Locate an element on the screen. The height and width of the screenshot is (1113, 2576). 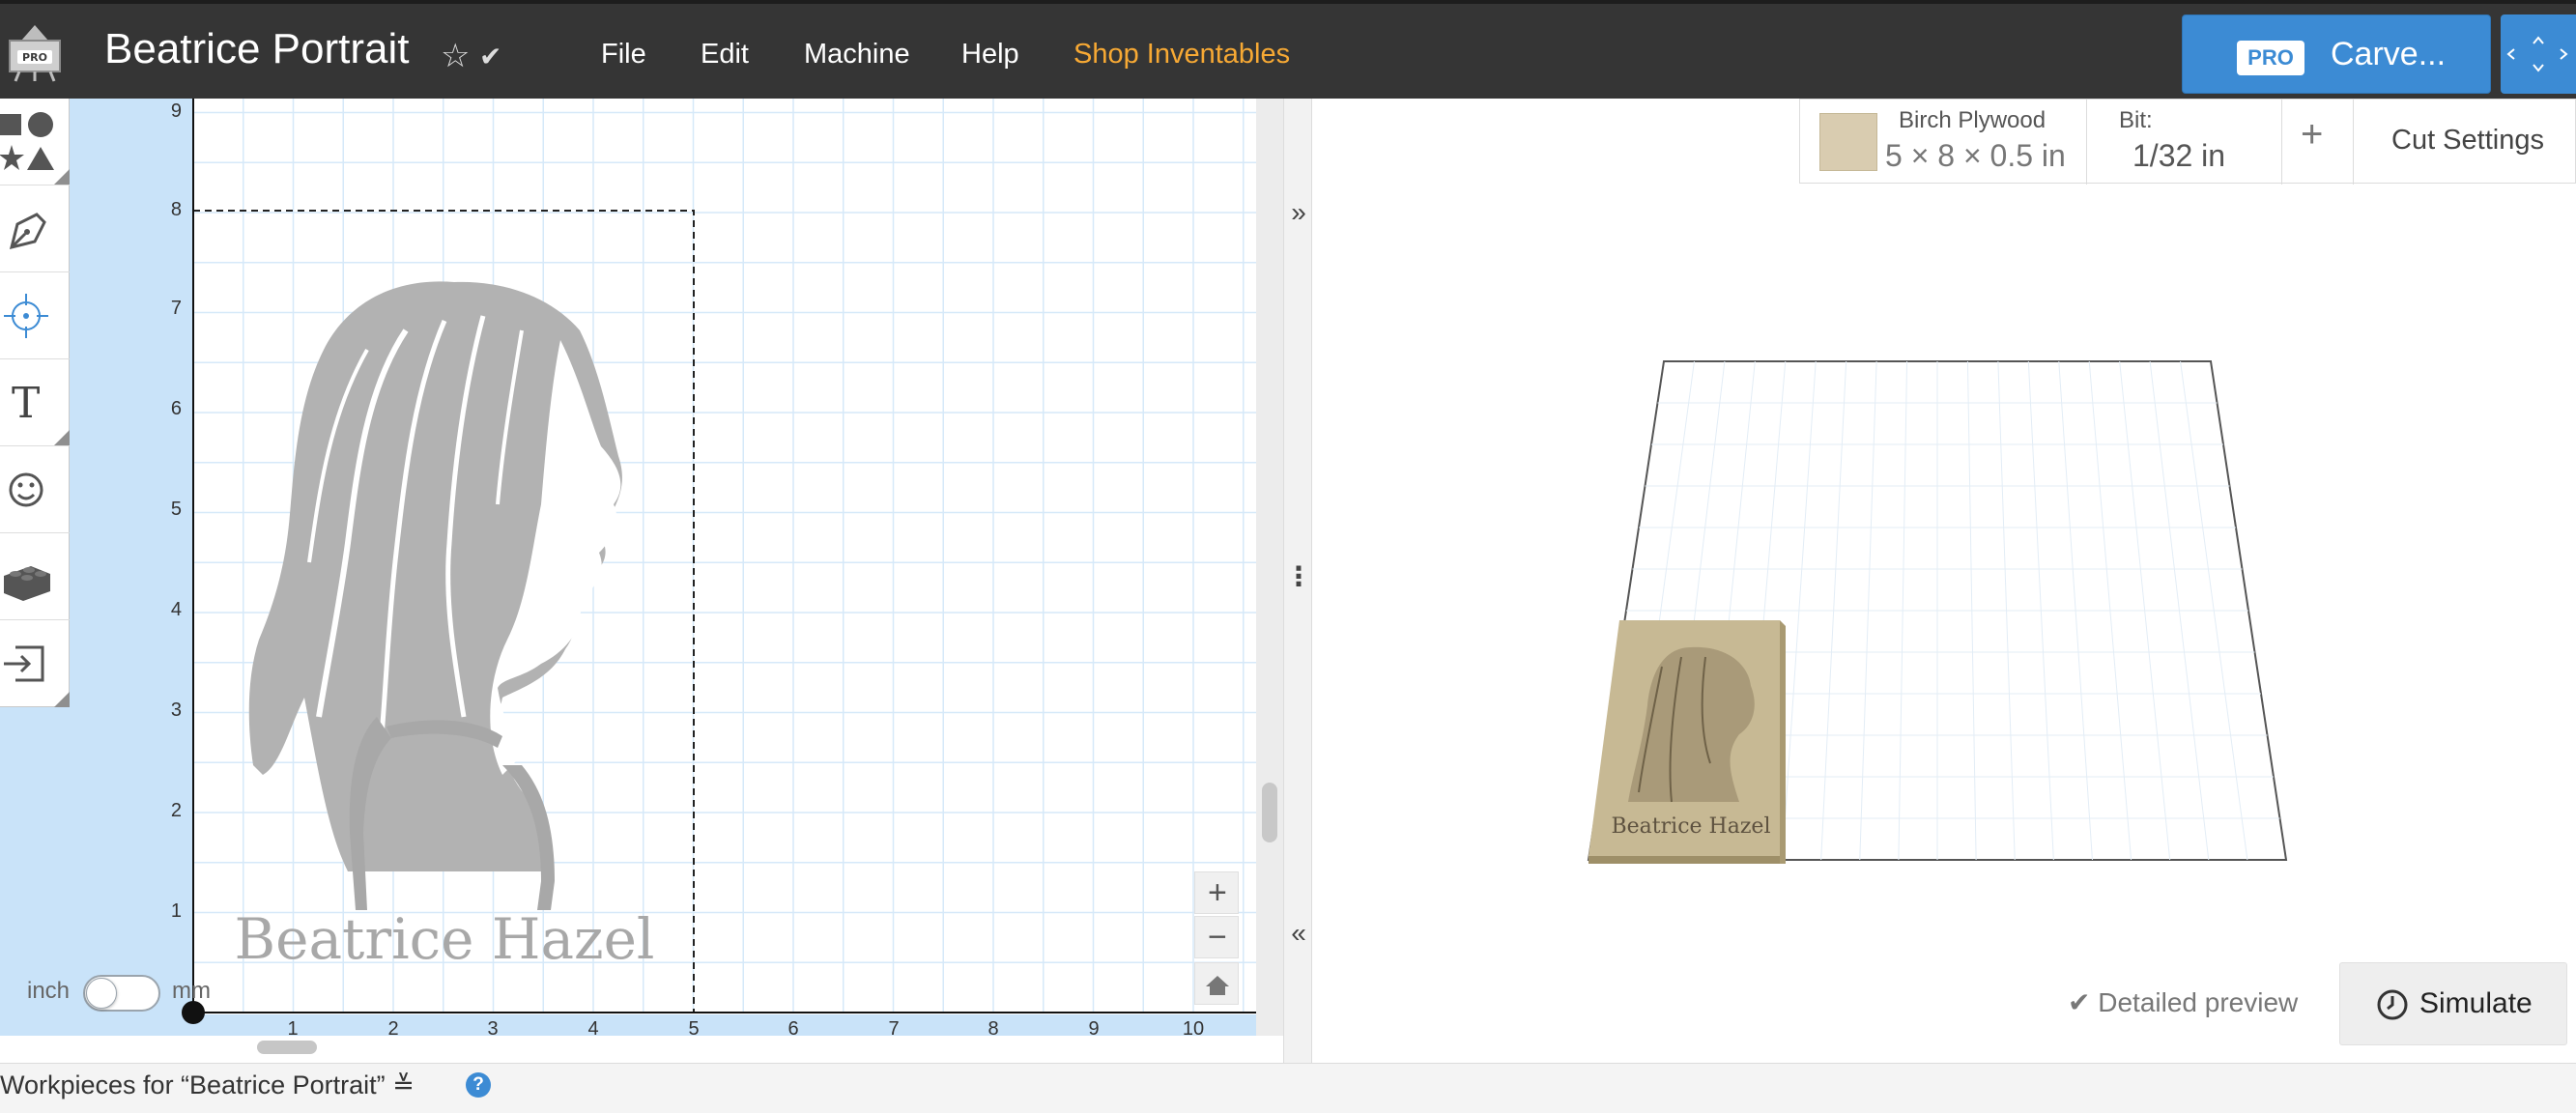
shapes-tool-corner is located at coordinates (62, 177).